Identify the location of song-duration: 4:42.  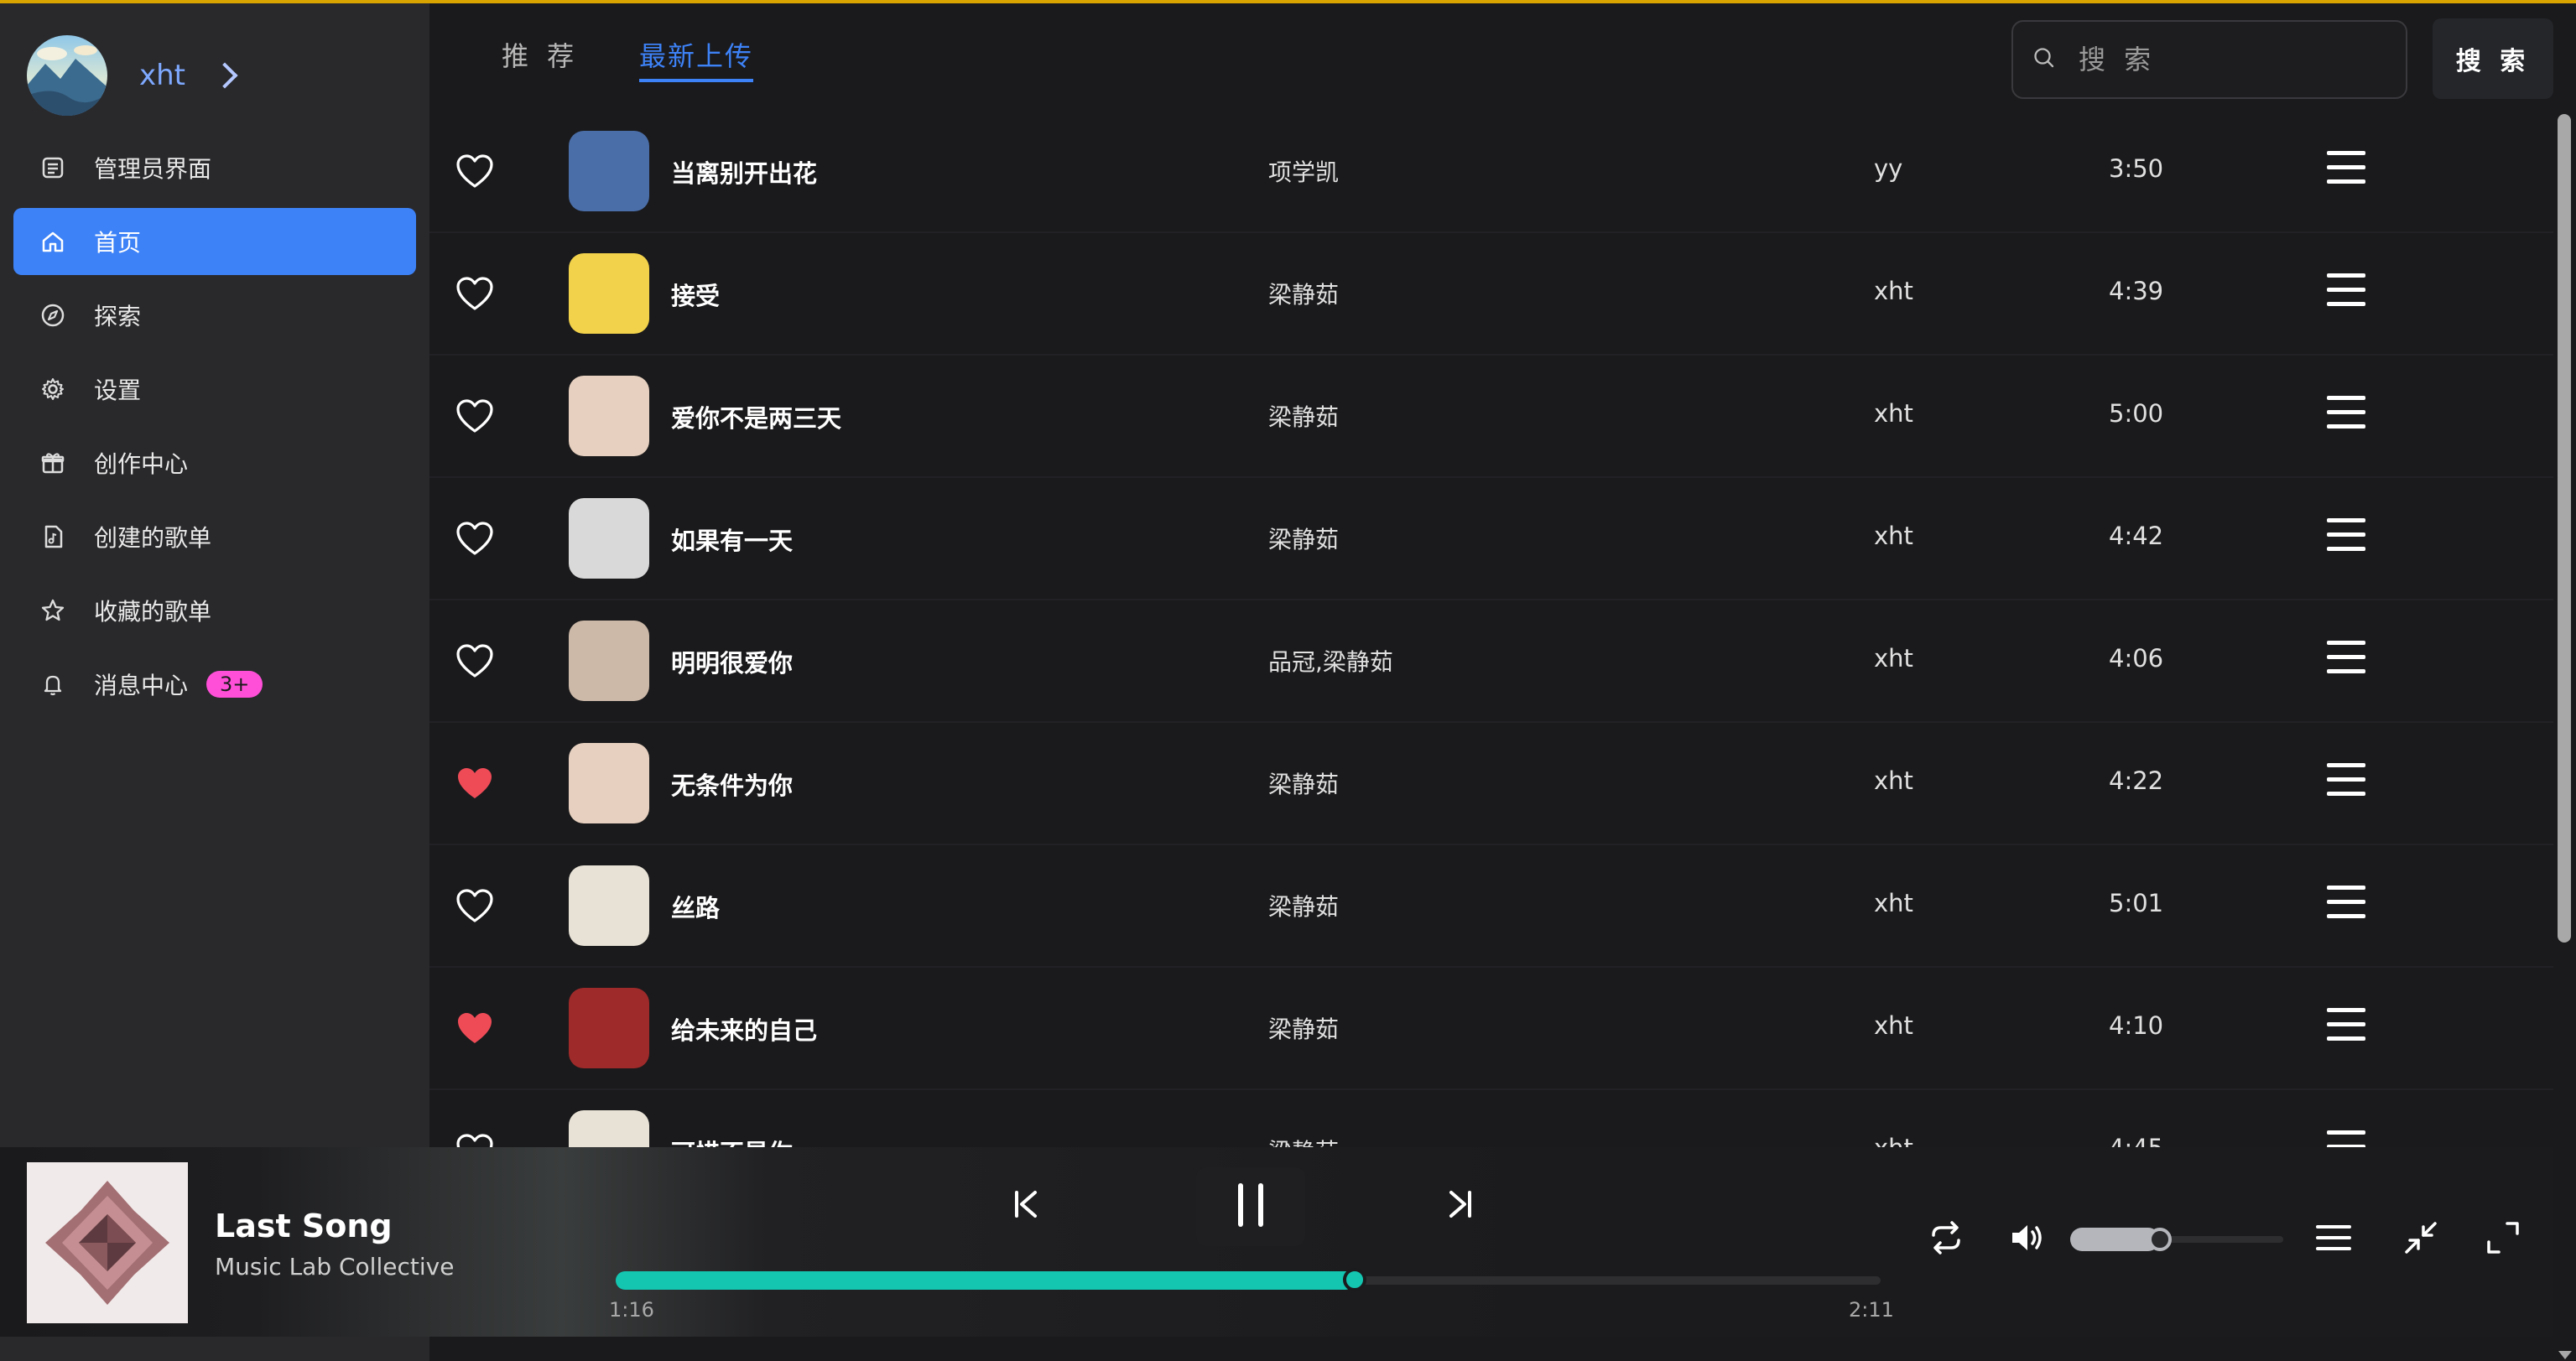
(2136, 536).